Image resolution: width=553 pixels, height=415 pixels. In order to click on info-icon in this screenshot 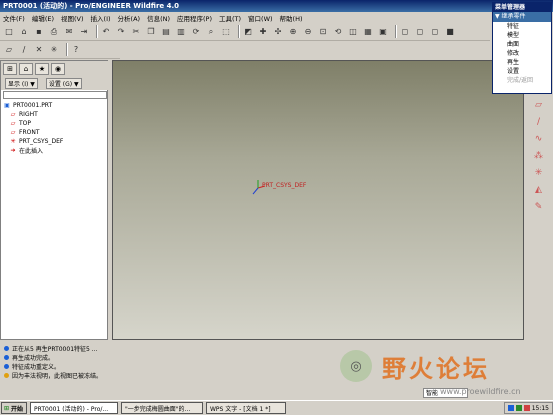, I will do `click(6, 348)`.